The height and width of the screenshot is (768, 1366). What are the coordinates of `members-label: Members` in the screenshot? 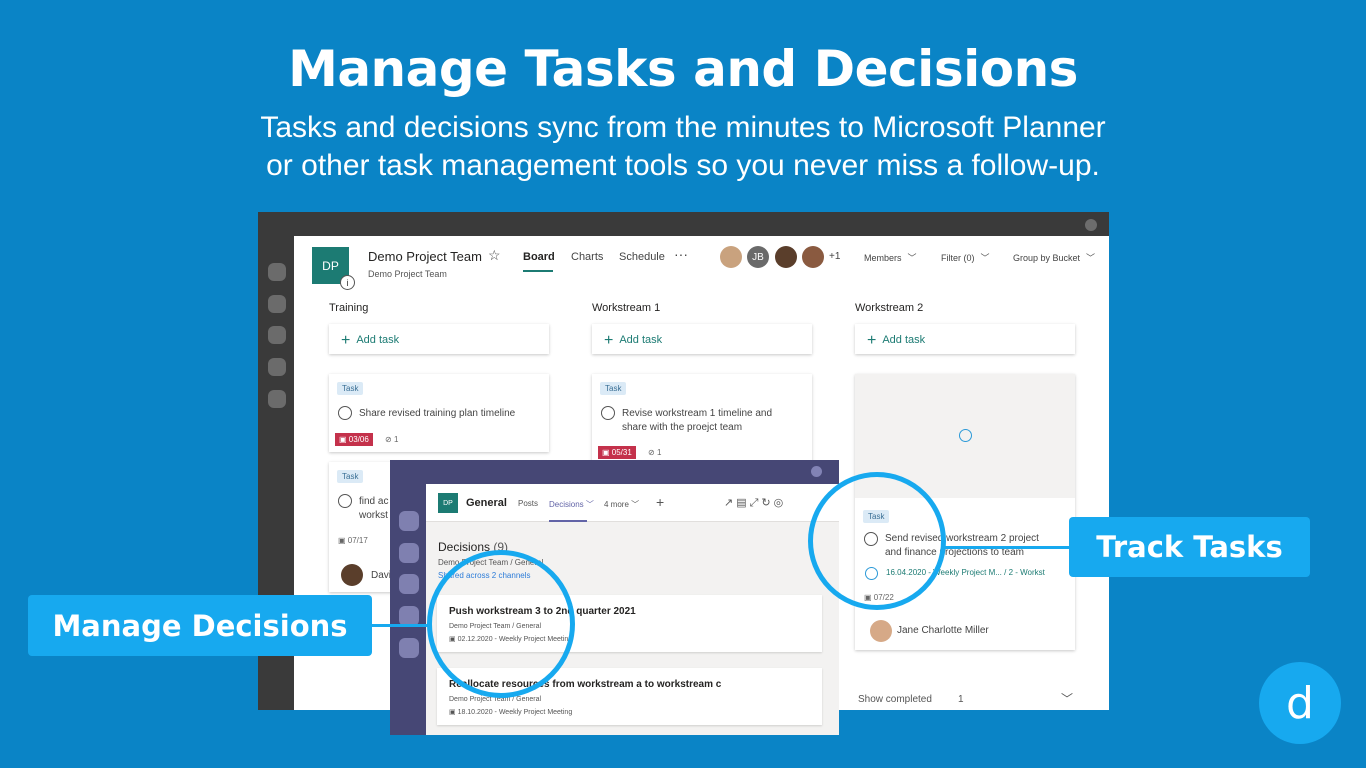 It's located at (883, 258).